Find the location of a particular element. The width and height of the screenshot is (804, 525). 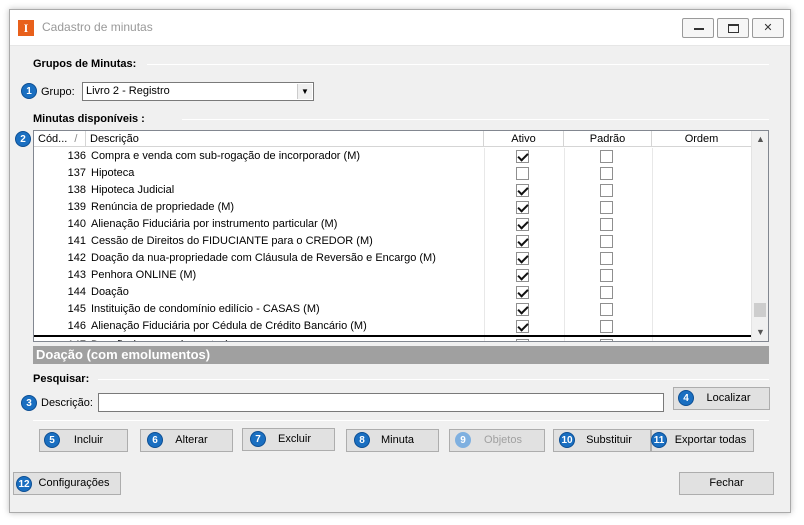

grid-header: Cód... / Descrição Ativo Padrão Ordem is located at coordinates (393, 139).